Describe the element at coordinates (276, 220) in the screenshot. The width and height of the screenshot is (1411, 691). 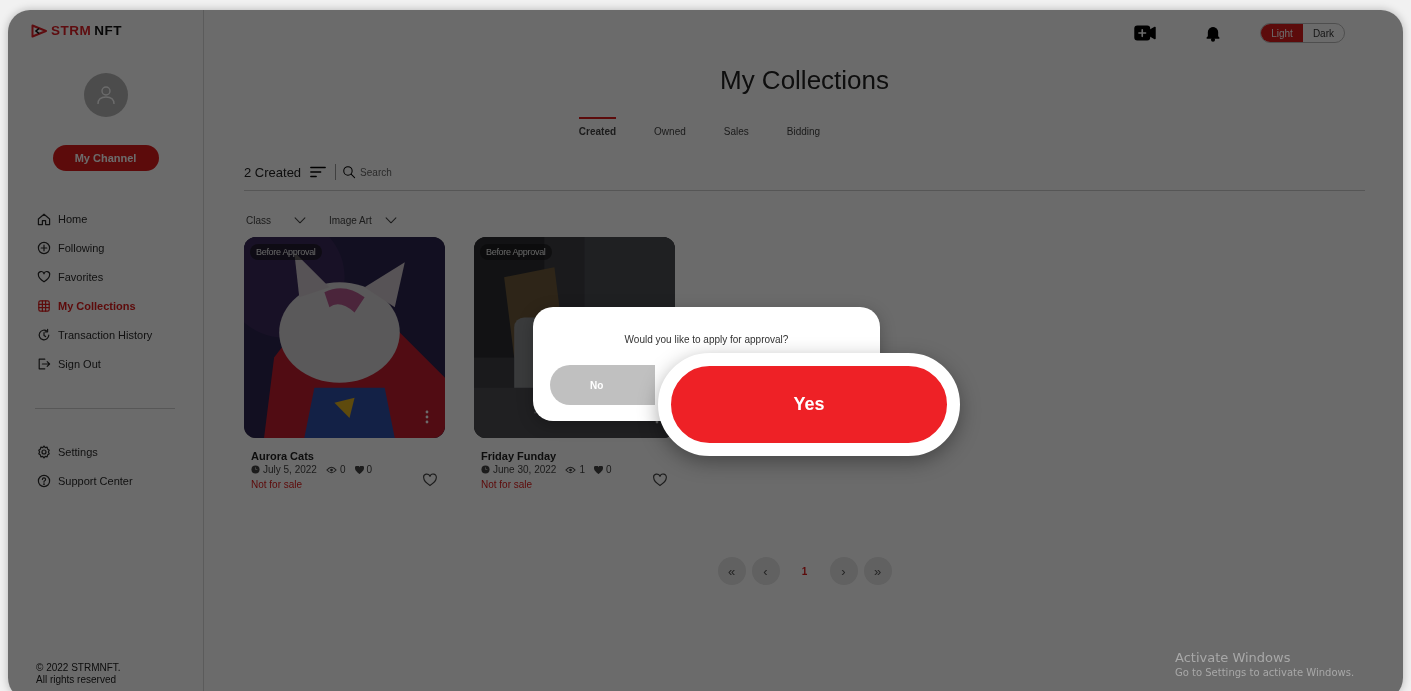
I see `filter-dropdown: Class` at that location.